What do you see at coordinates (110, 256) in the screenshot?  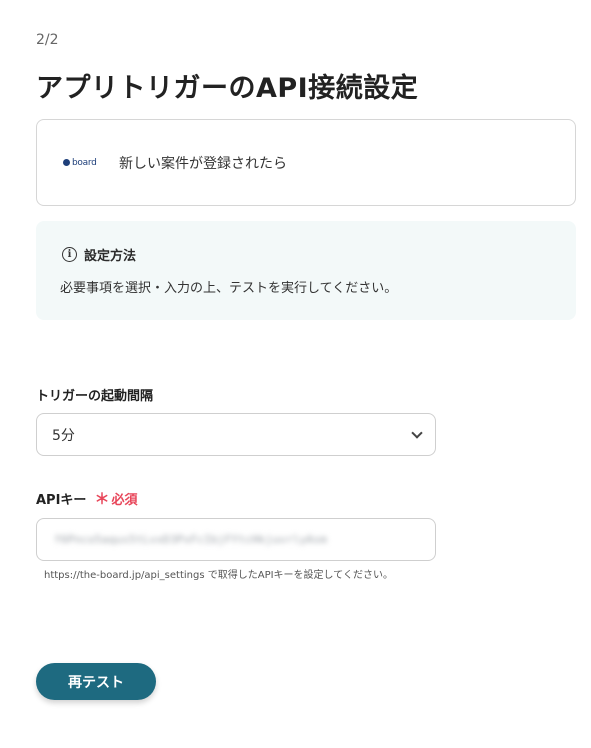 I see `info-title: 設定方法` at bounding box center [110, 256].